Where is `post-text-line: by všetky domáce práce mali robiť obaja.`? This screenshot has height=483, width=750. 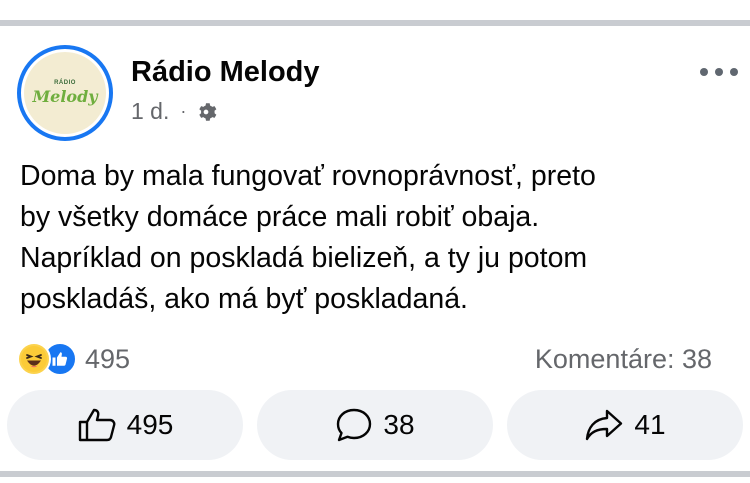
post-text-line: by všetky domáce práce mali robiť obaja. is located at coordinates (280, 217).